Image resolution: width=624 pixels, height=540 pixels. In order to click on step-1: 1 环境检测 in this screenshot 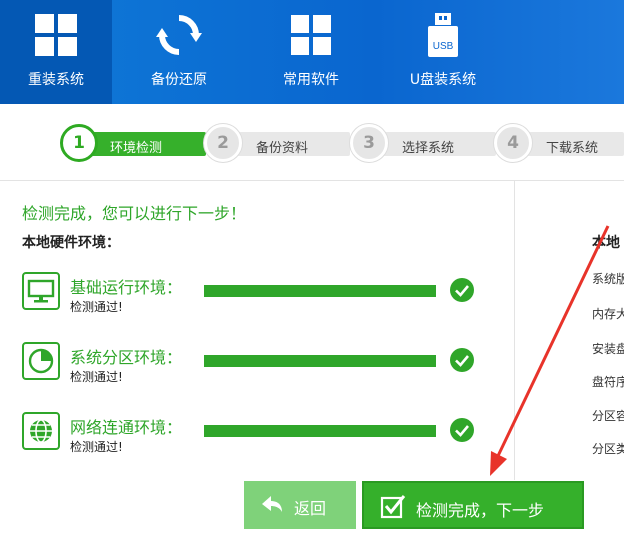, I will do `click(134, 143)`.